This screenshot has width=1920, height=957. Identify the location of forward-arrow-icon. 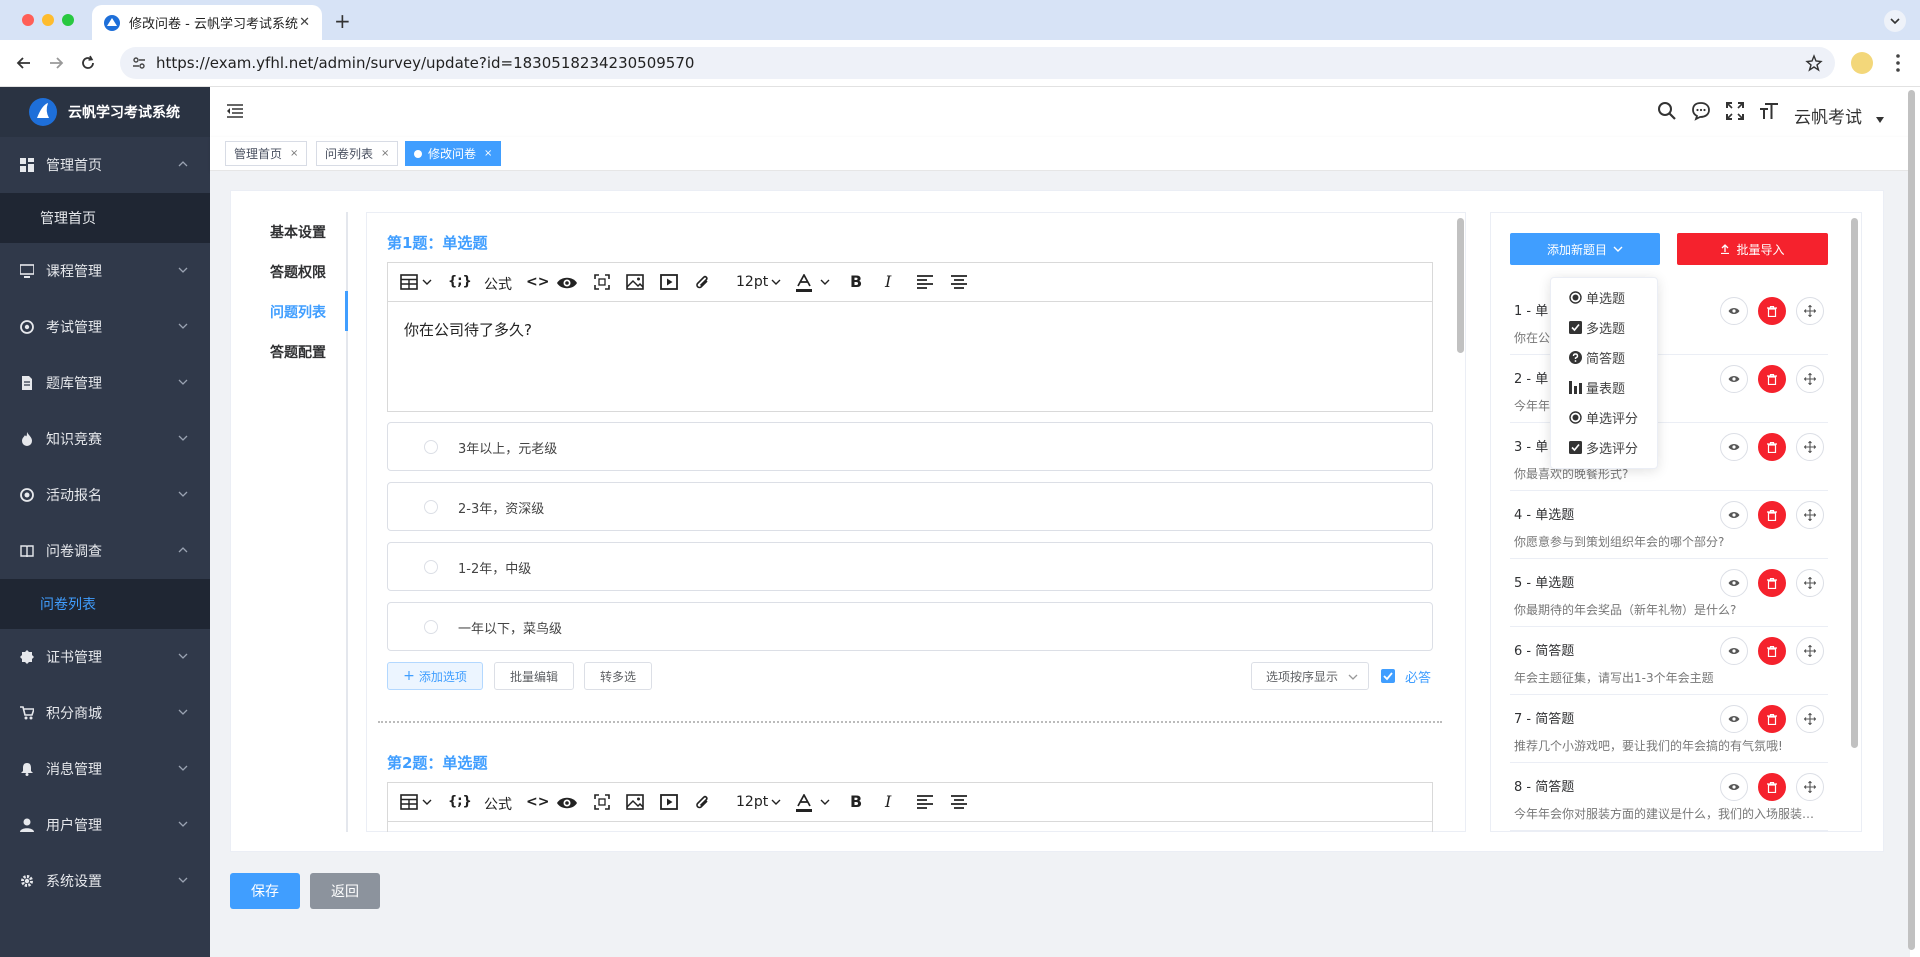
(56, 63).